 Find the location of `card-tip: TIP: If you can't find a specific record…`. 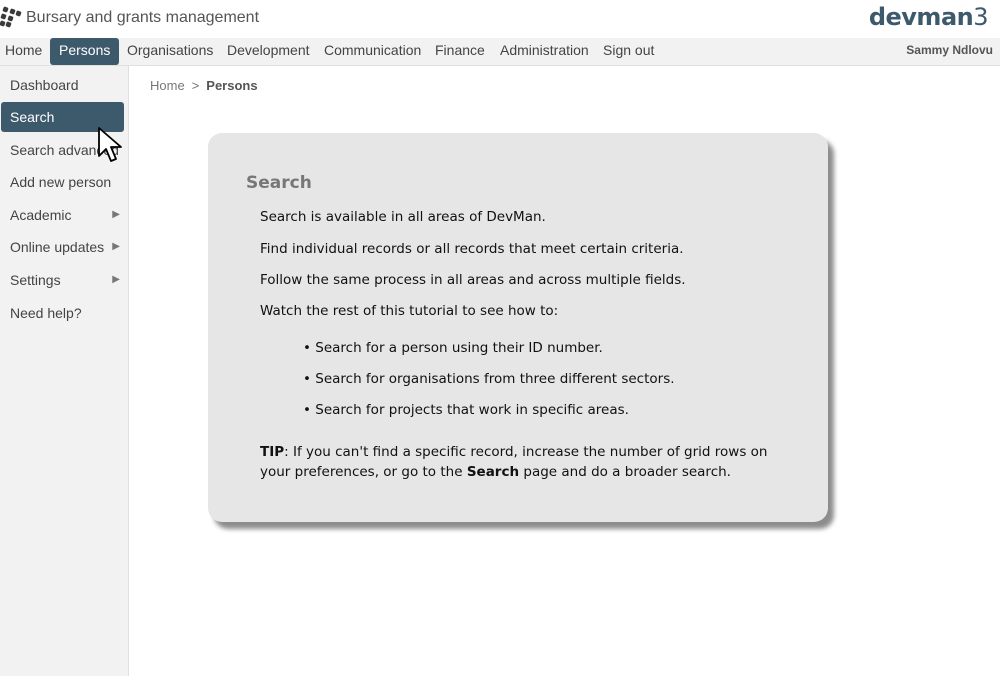

card-tip: TIP: If you can't find a specific record… is located at coordinates (520, 462).